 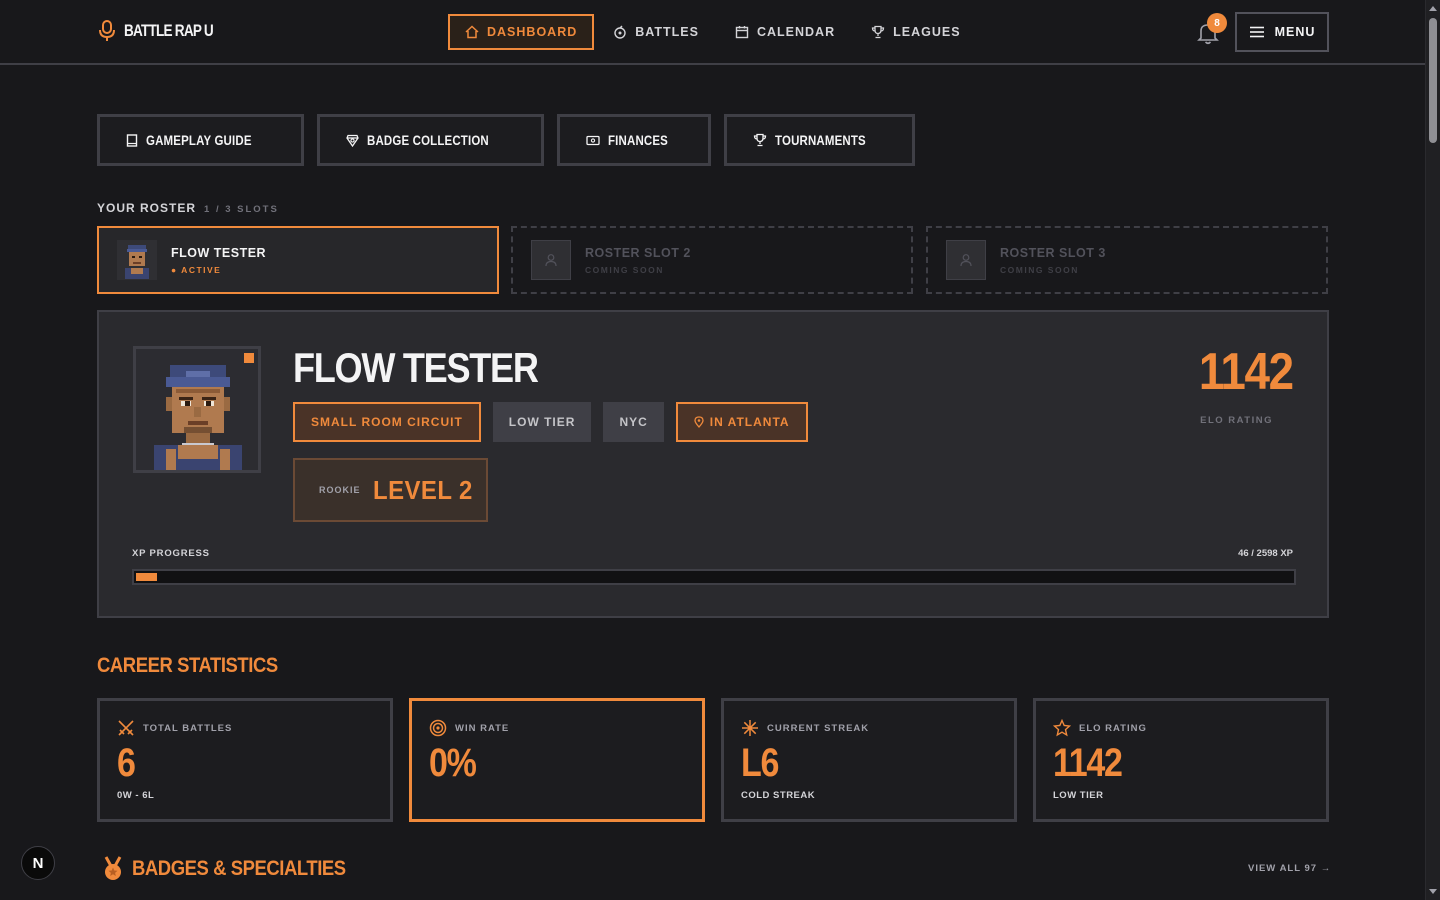 What do you see at coordinates (869, 760) in the screenshot?
I see `stat-current-streak: CURRENT STREAK L6 COLD STREAK` at bounding box center [869, 760].